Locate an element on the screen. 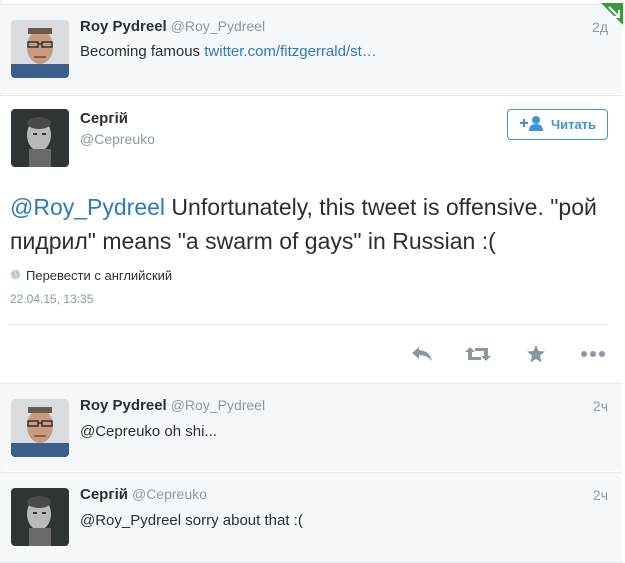 This screenshot has width=625, height=563. tweet-date: 22.04.15, 13:35 is located at coordinates (51, 299).